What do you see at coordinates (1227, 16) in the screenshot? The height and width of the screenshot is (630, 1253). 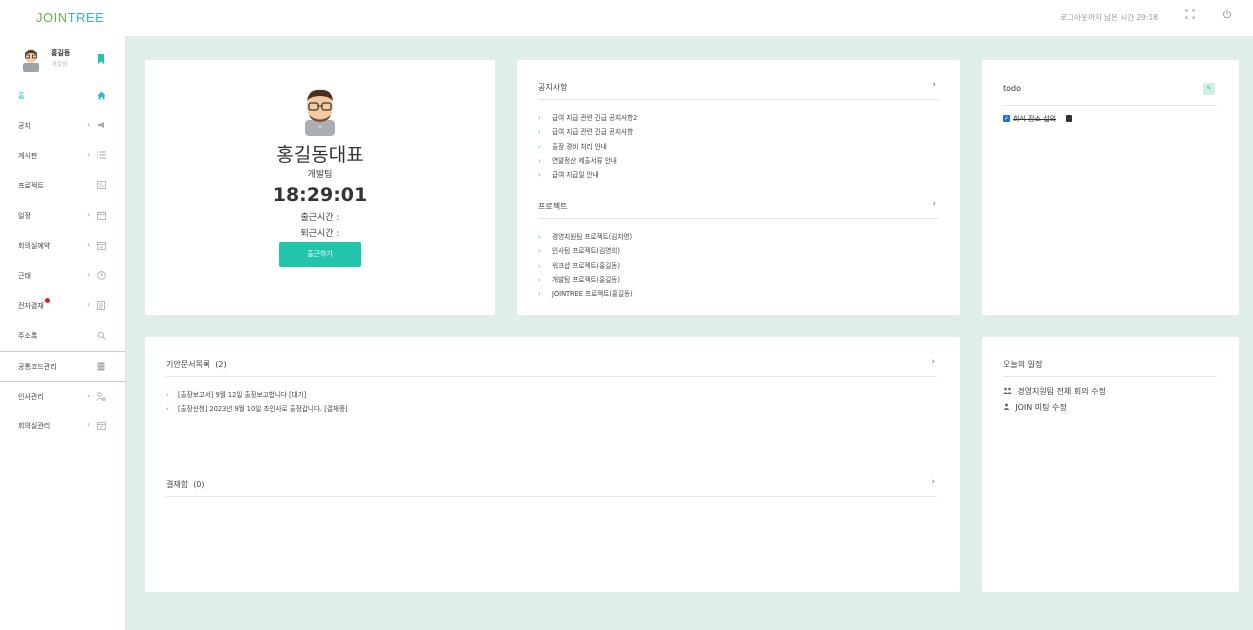 I see `power-icon` at bounding box center [1227, 16].